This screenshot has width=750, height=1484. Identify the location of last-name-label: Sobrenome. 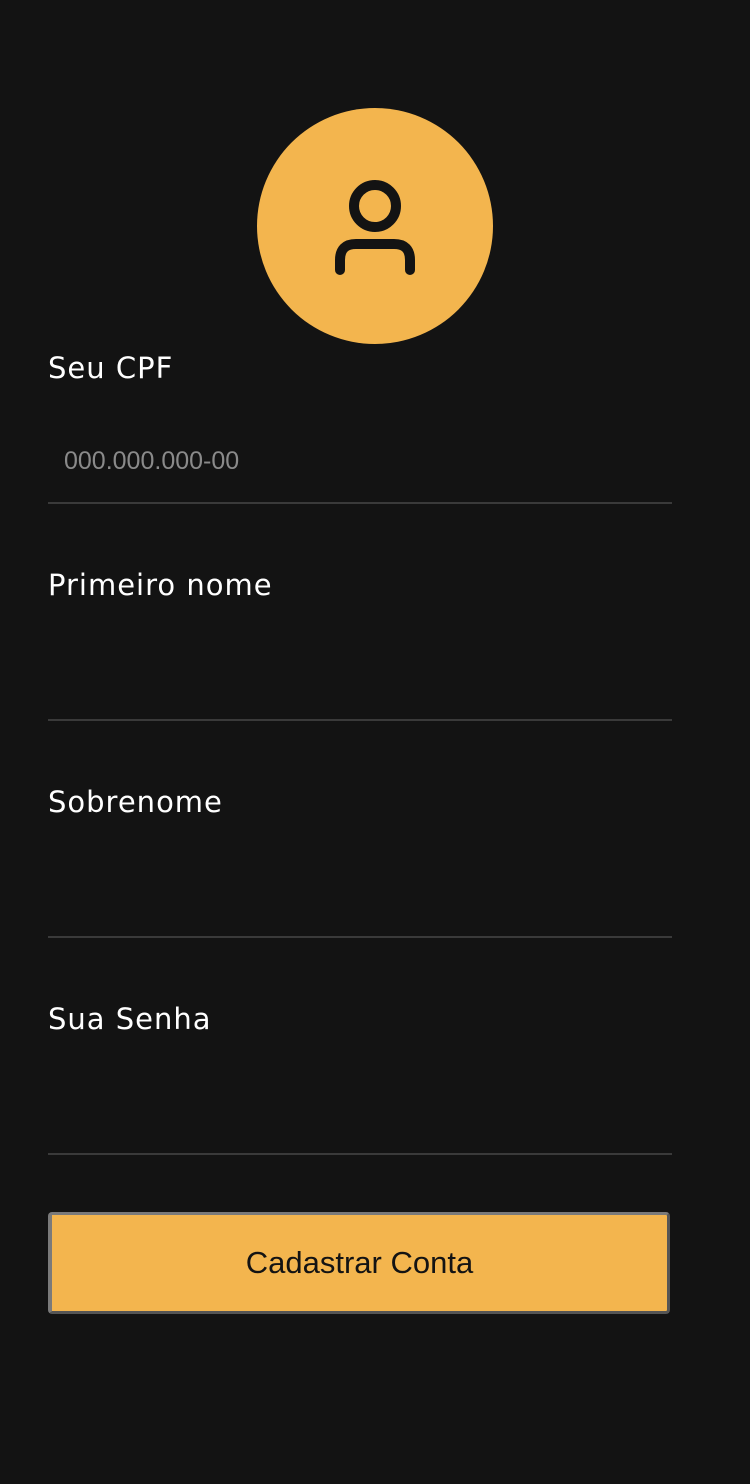
(135, 802).